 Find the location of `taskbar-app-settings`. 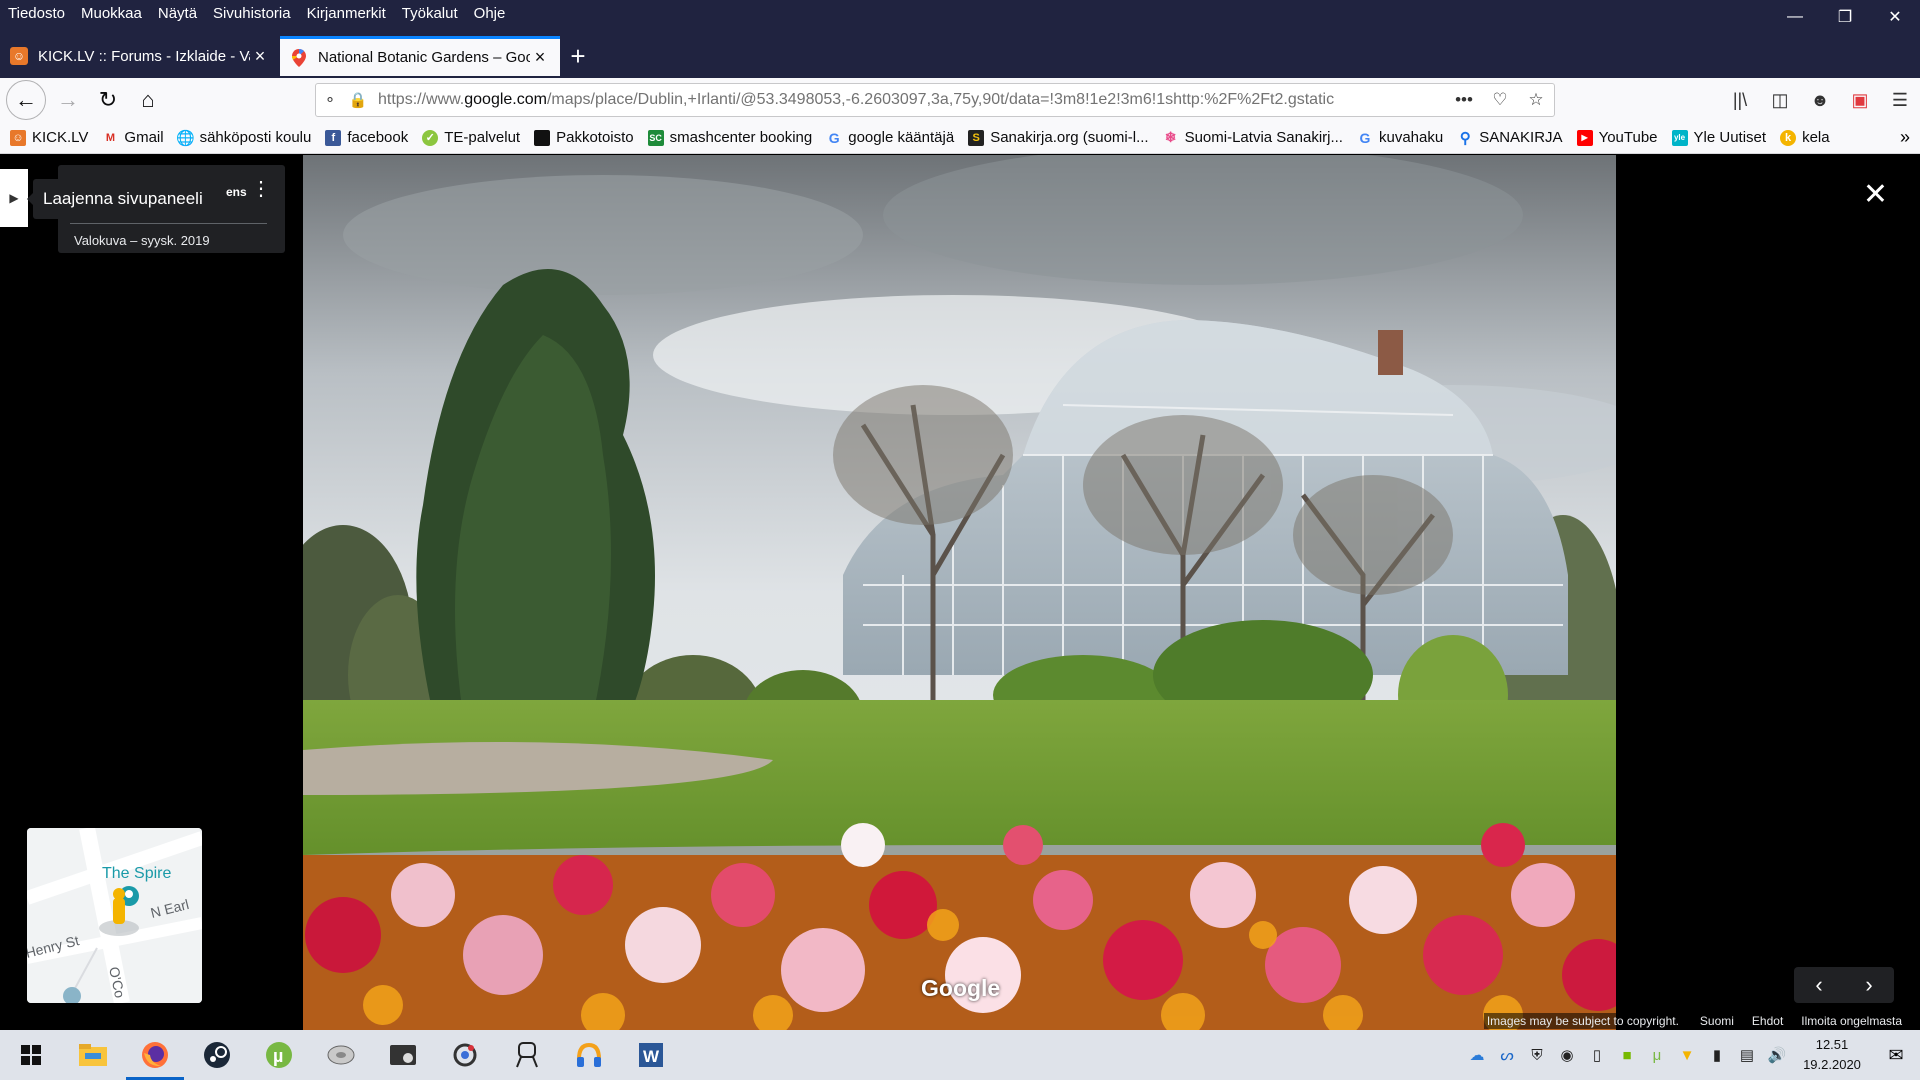

taskbar-app-settings is located at coordinates (465, 1055).